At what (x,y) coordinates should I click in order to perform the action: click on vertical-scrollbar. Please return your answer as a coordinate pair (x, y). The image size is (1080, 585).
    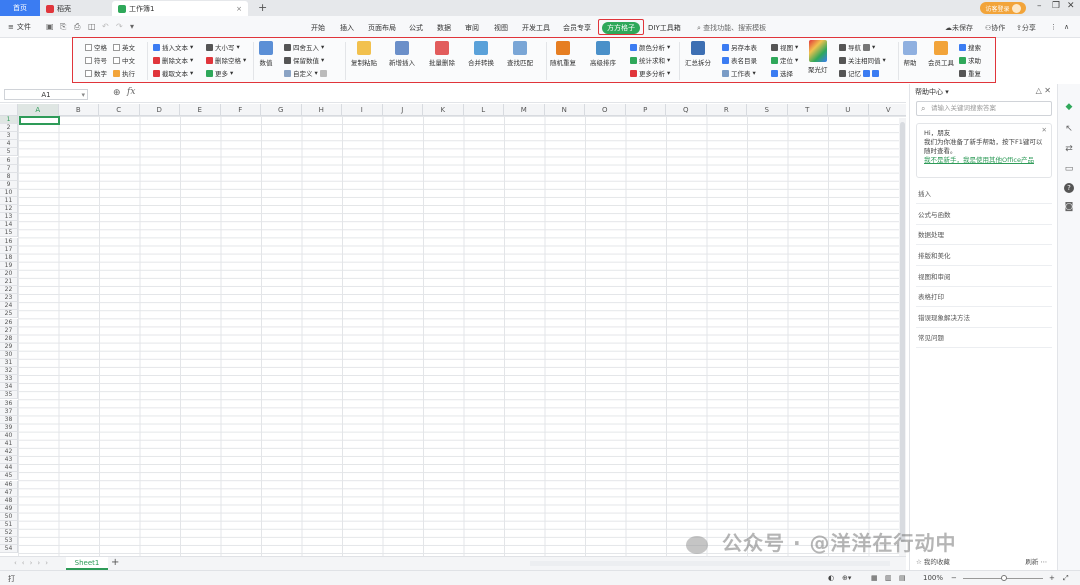
    Looking at the image, I should click on (902, 337).